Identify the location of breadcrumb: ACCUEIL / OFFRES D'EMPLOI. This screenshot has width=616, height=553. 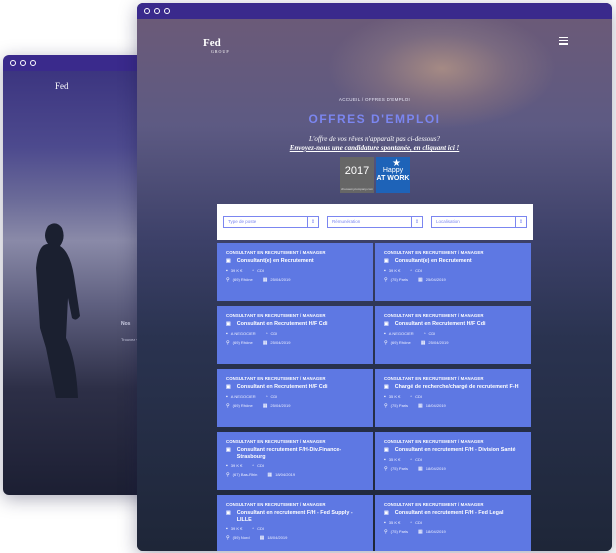
(374, 99).